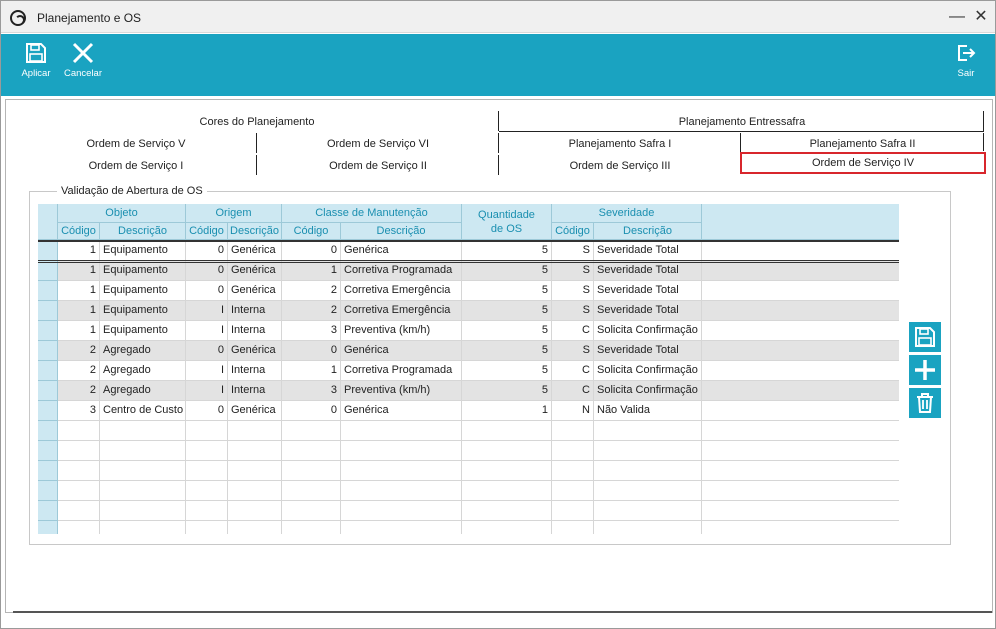 The image size is (996, 629). What do you see at coordinates (255, 371) in the screenshot?
I see `origem-descricao-cell: Interna` at bounding box center [255, 371].